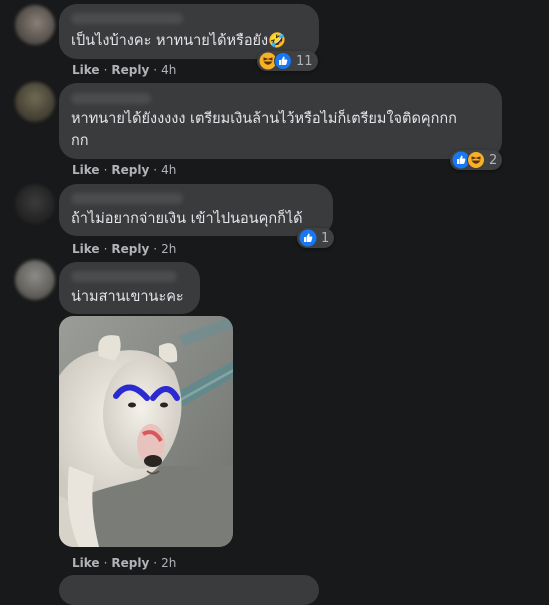 Image resolution: width=549 pixels, height=605 pixels. I want to click on comment-text: น่ามสานเขานะคะ, so click(127, 297).